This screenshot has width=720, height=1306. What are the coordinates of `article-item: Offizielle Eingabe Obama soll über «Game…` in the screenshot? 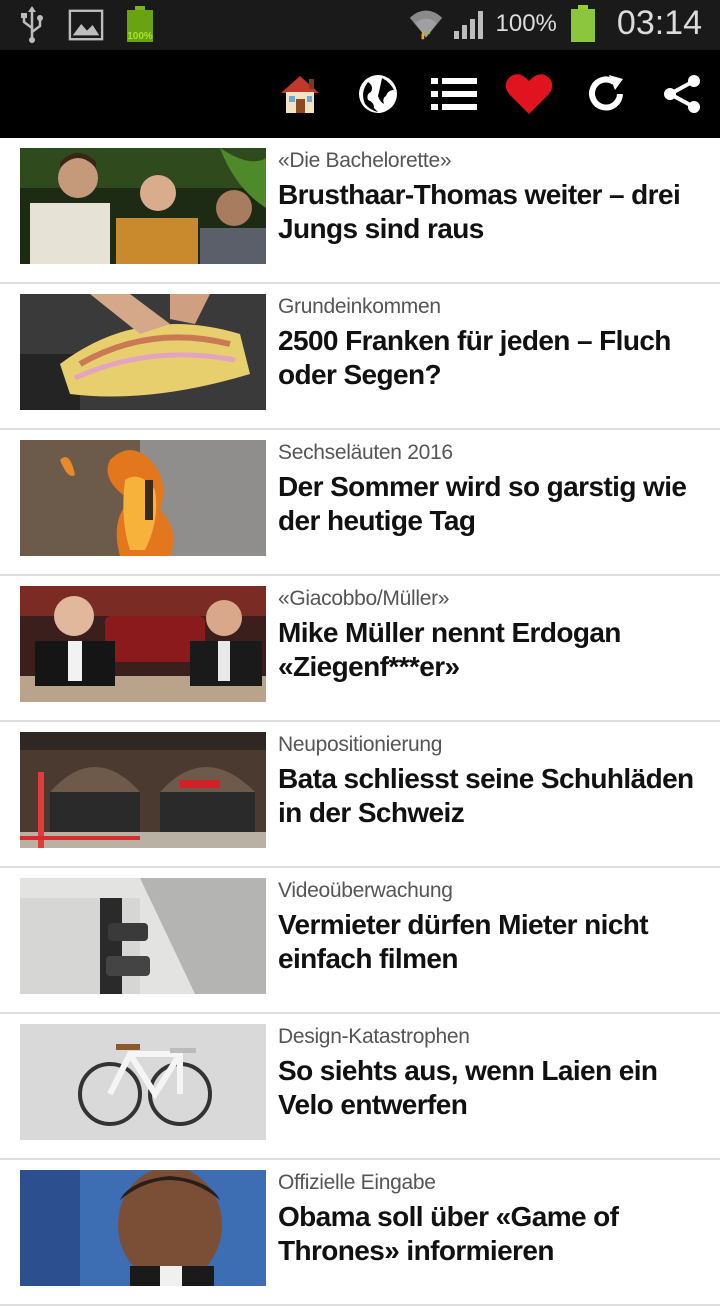 It's located at (360, 1233).